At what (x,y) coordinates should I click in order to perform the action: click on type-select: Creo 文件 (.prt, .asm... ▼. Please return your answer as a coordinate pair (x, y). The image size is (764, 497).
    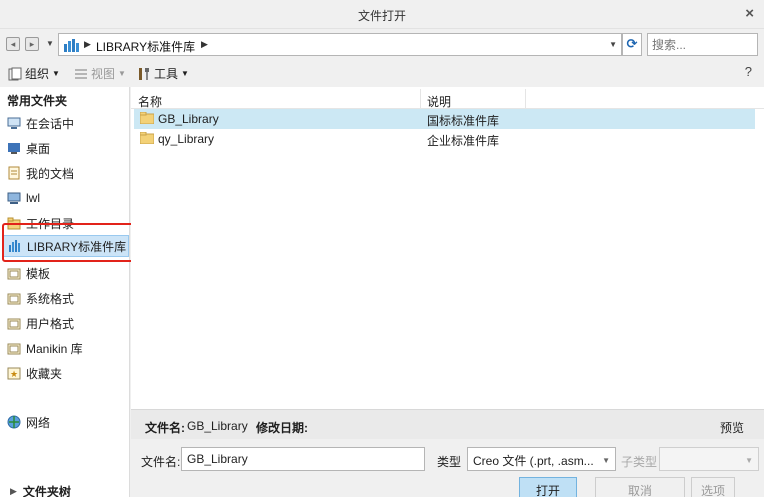
    Looking at the image, I should click on (541, 459).